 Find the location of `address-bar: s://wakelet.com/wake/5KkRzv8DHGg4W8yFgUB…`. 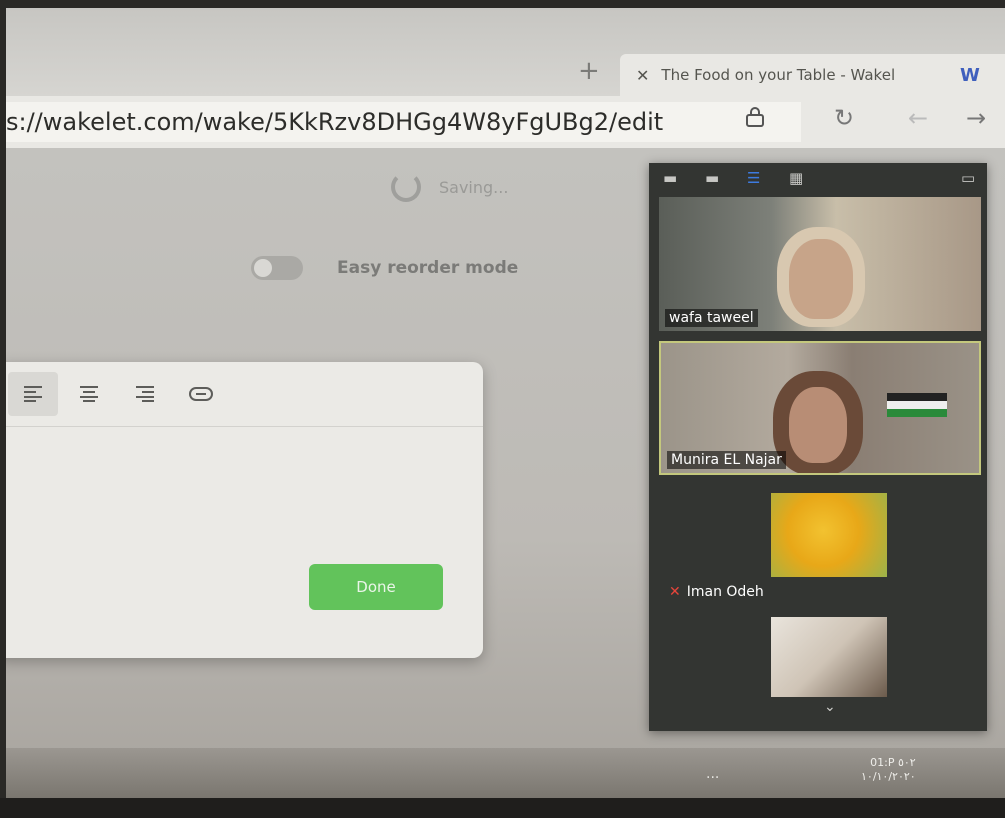

address-bar: s://wakelet.com/wake/5KkRzv8DHGg4W8yFgUB… is located at coordinates (505, 122).